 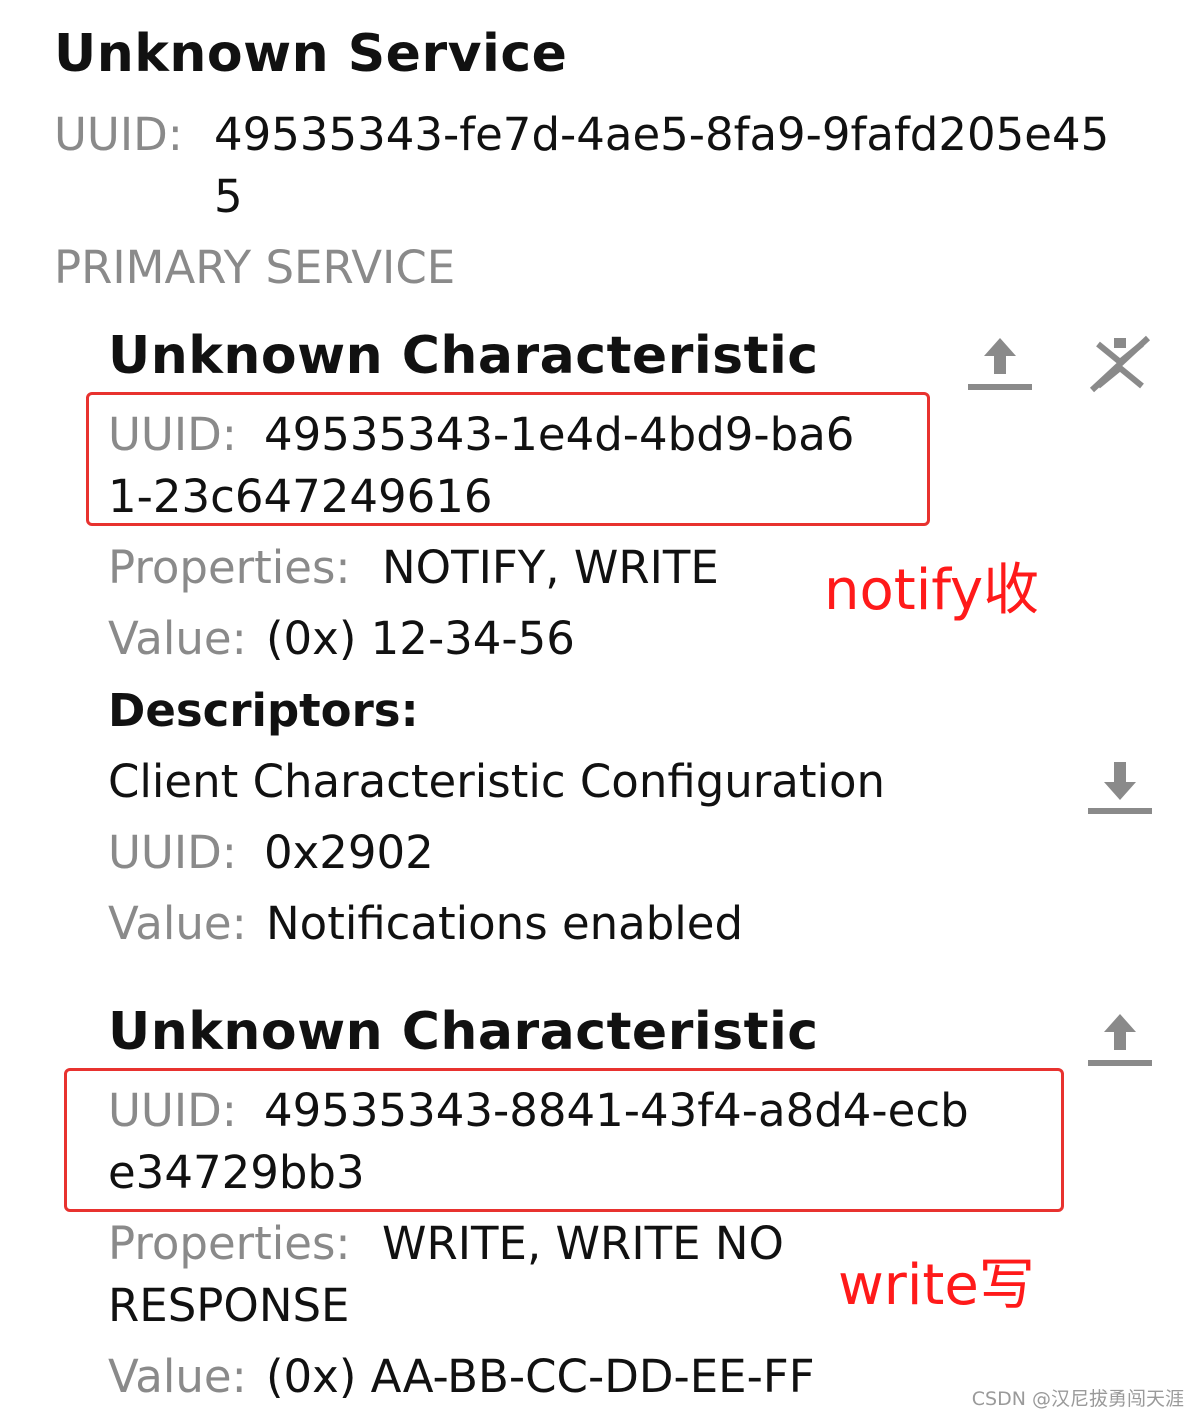 I want to click on service-uuid-line2: 5, so click(x=228, y=196).